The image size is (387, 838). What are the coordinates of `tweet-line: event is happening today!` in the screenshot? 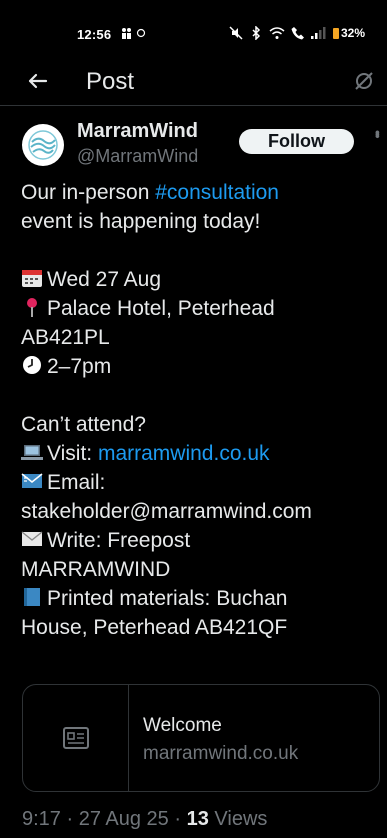 It's located at (141, 221).